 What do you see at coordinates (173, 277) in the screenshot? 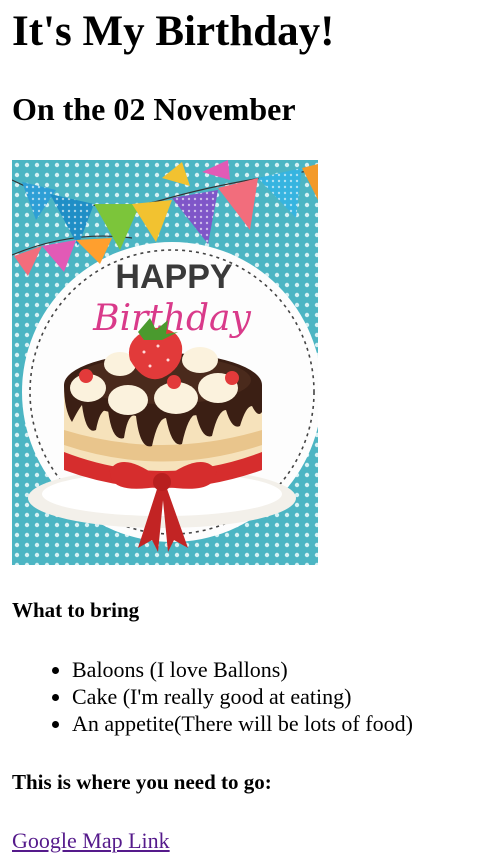
I see `happy-text: HAPPY` at bounding box center [173, 277].